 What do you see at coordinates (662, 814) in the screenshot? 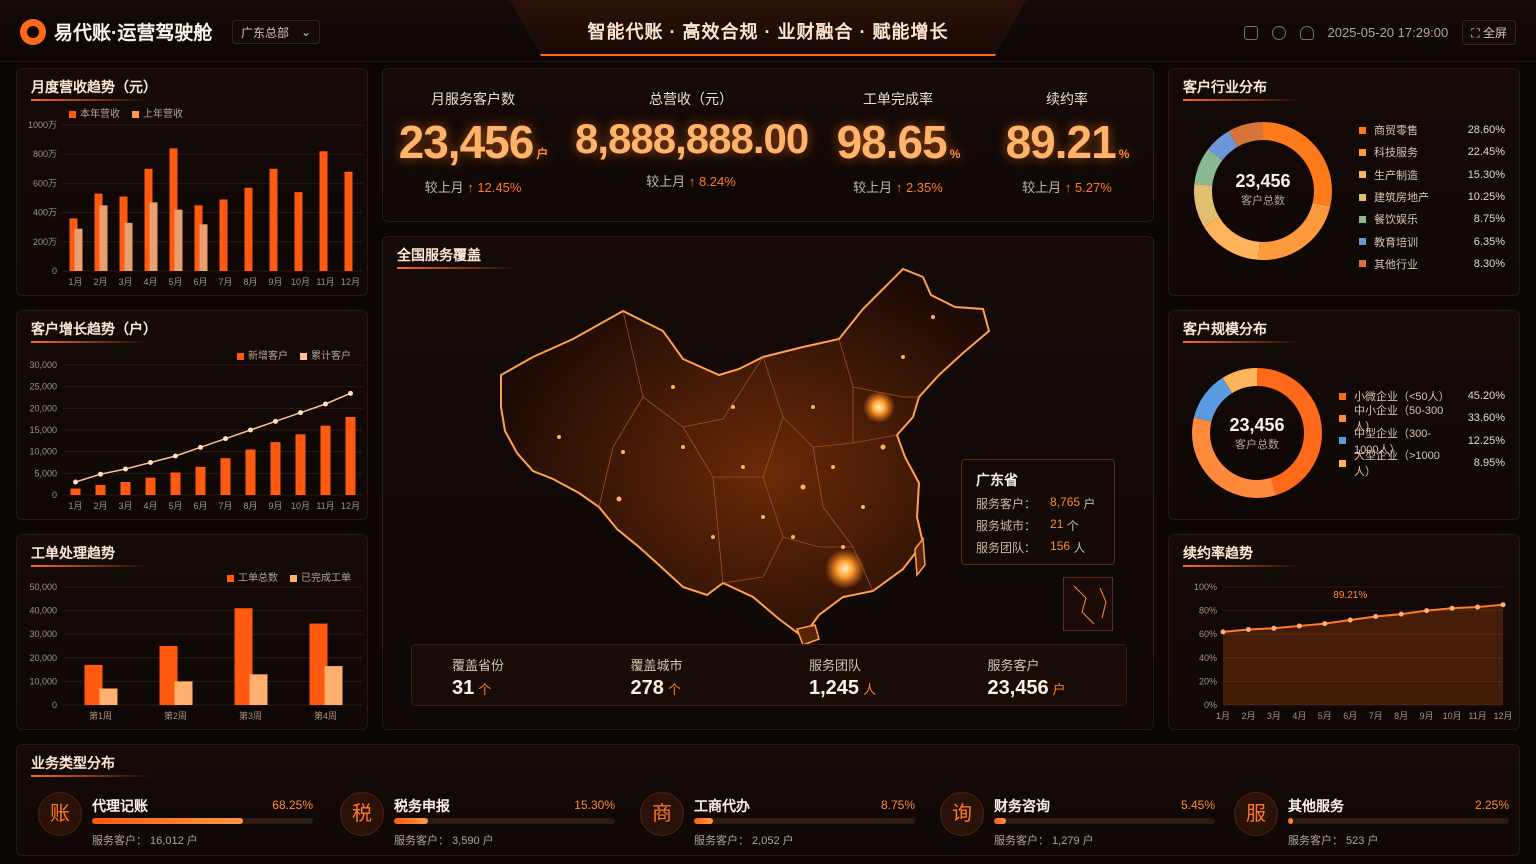
I see `building-icon: 商` at bounding box center [662, 814].